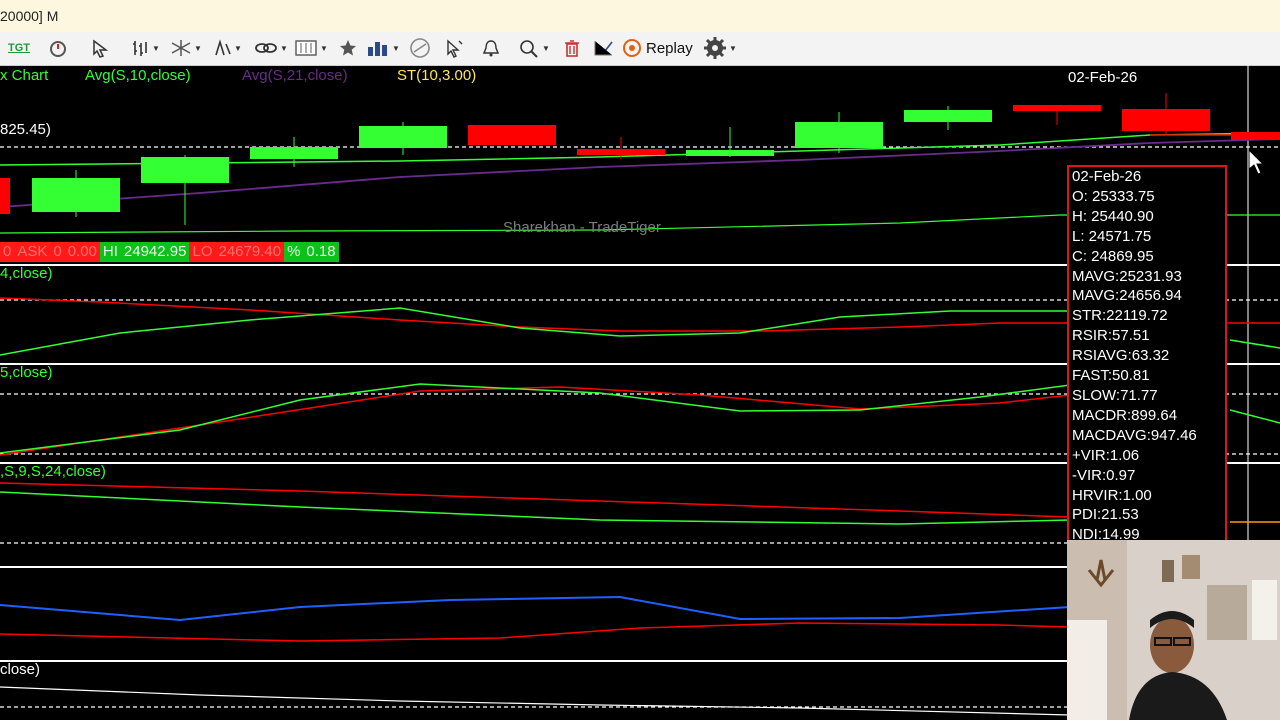  I want to click on zoom-button: ▼, so click(534, 48).